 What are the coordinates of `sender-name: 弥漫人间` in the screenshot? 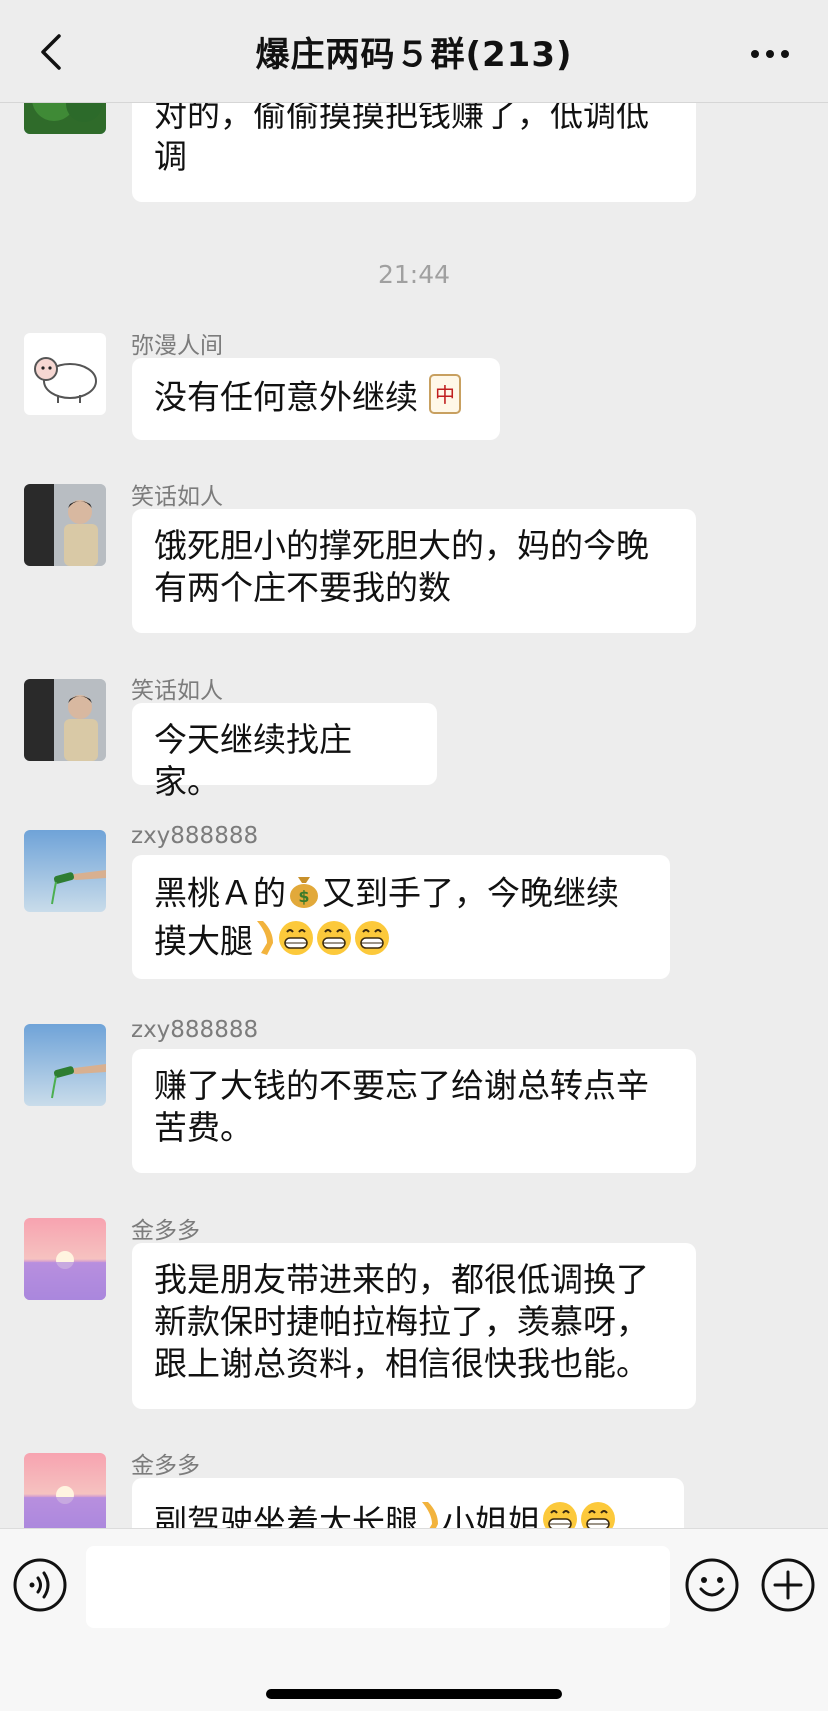 It's located at (177, 346).